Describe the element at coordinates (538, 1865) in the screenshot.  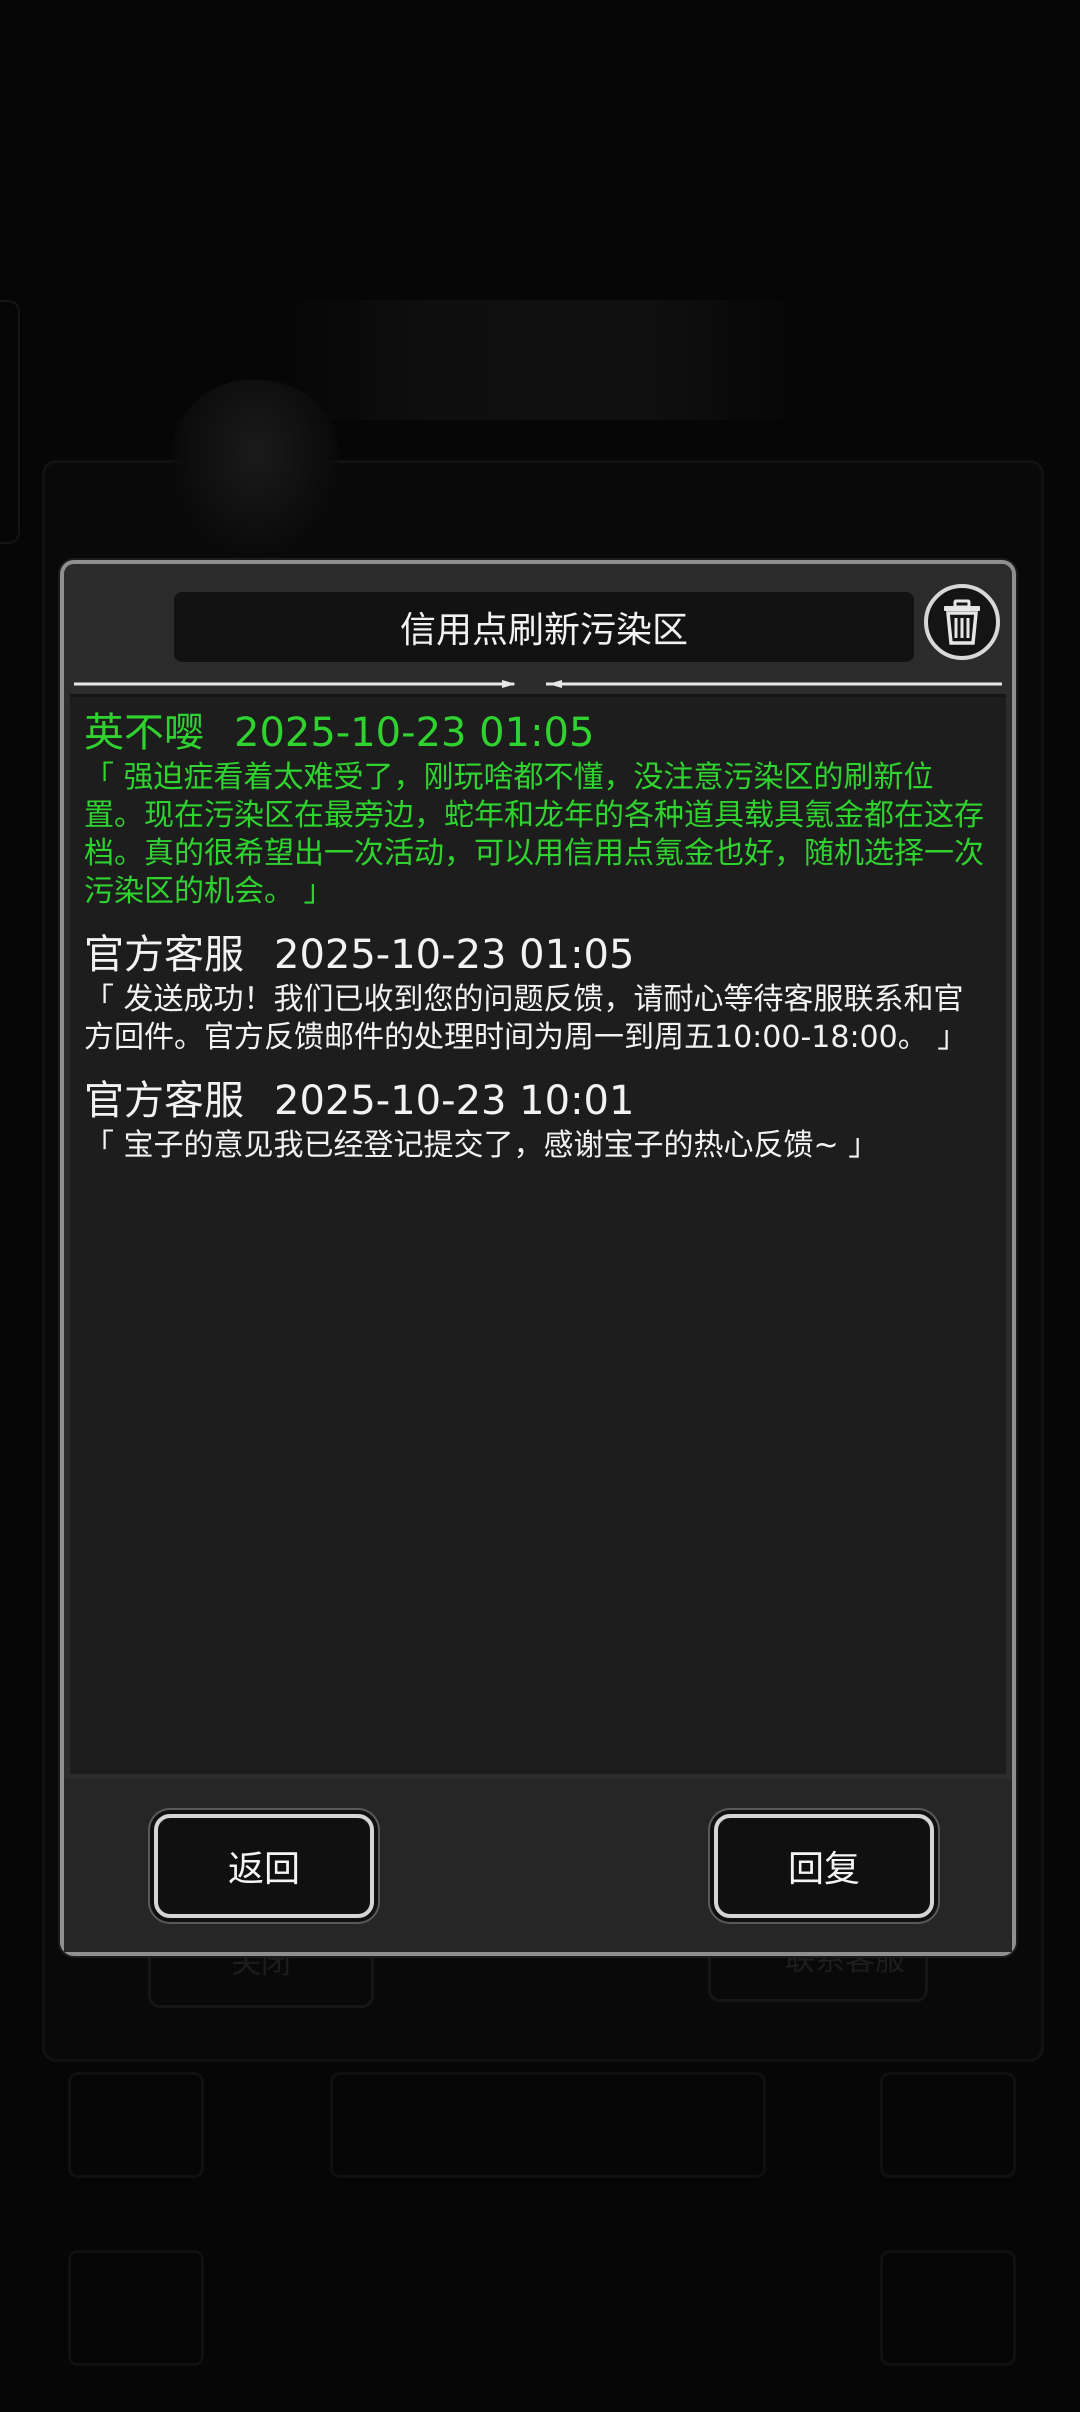
I see `dialog-footer: 返回 回复` at that location.